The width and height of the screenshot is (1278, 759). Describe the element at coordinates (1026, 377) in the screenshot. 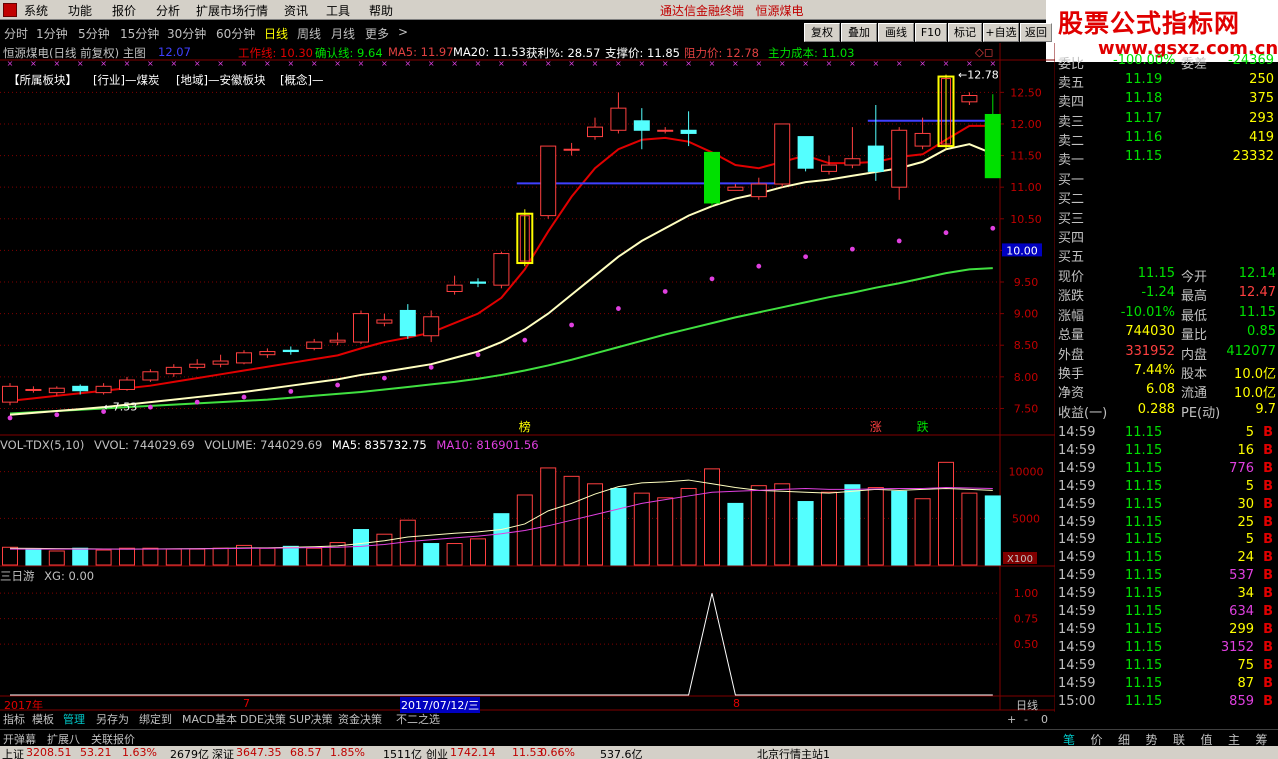

I see `price-tick-label: 8.00` at that location.